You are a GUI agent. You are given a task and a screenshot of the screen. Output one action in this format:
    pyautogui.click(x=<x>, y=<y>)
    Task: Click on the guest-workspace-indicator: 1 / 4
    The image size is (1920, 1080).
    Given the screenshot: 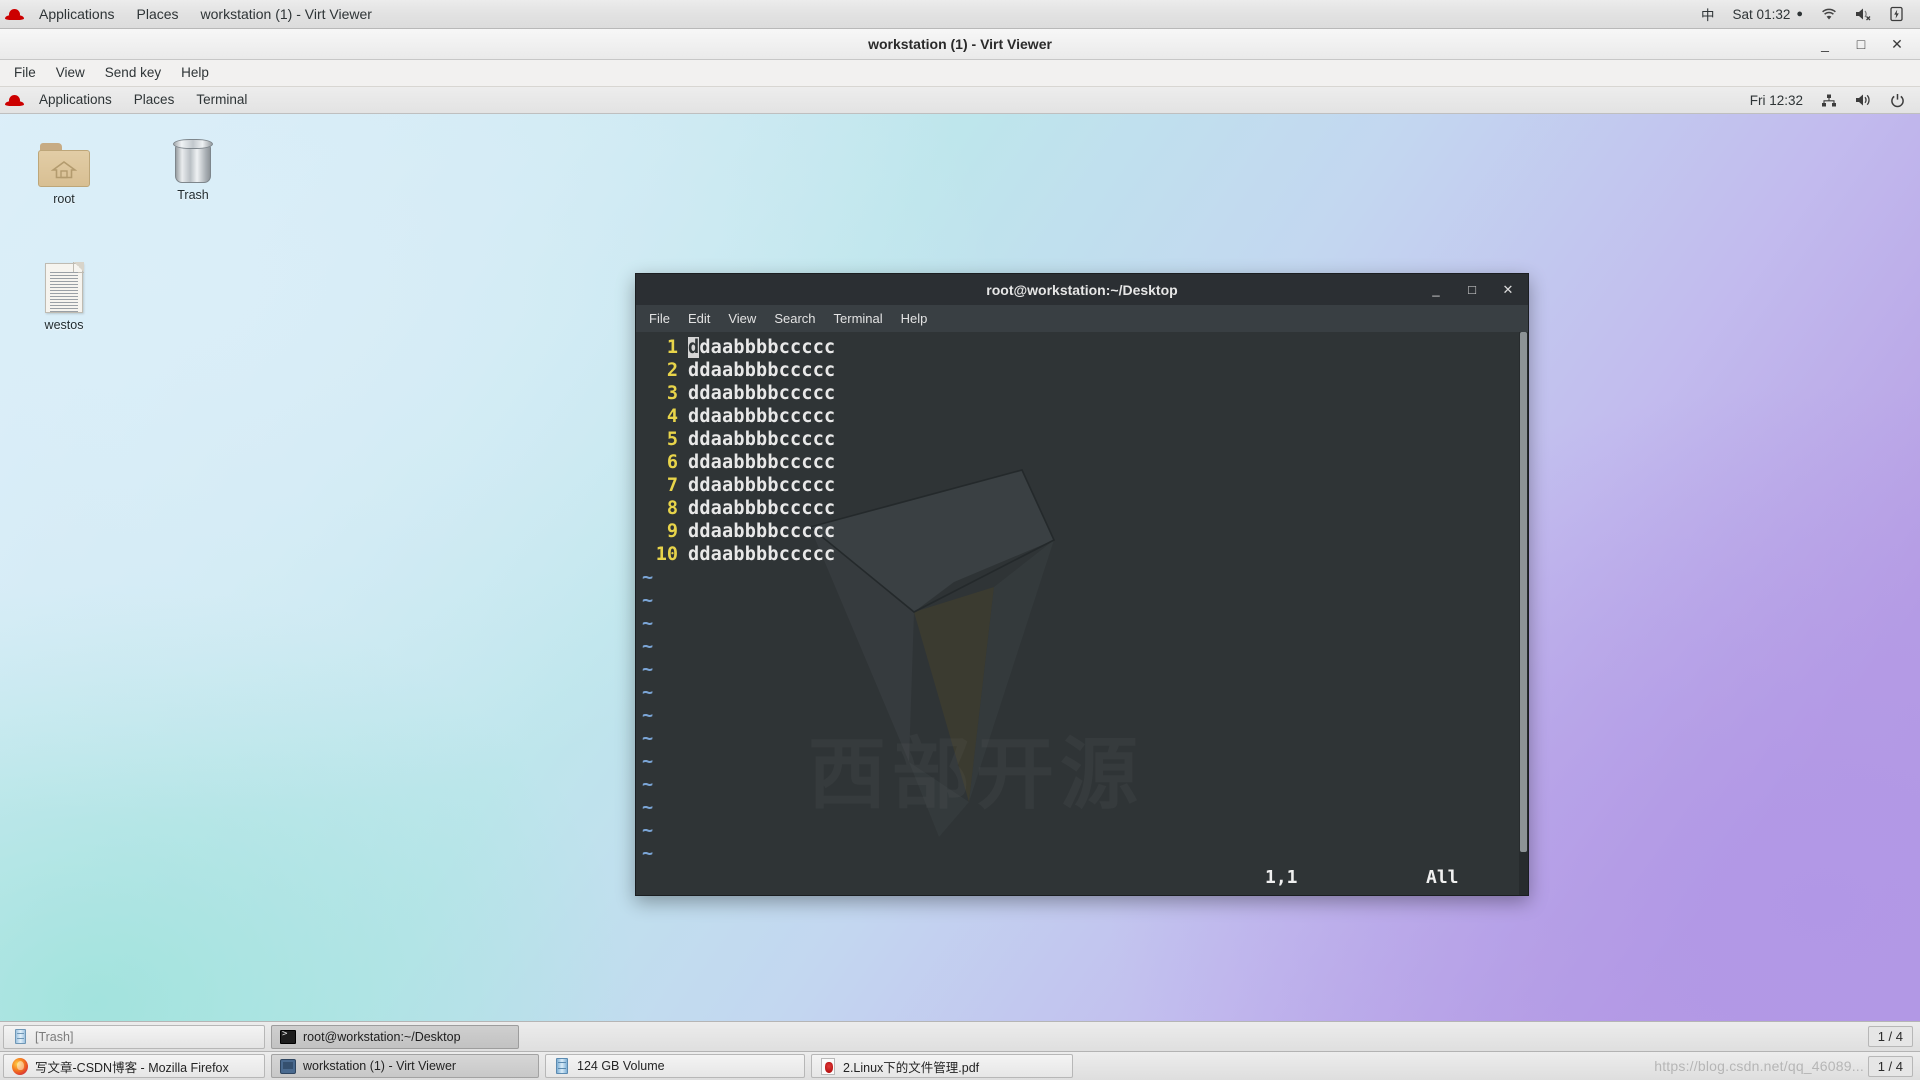 What is the action you would take?
    pyautogui.click(x=1890, y=1036)
    